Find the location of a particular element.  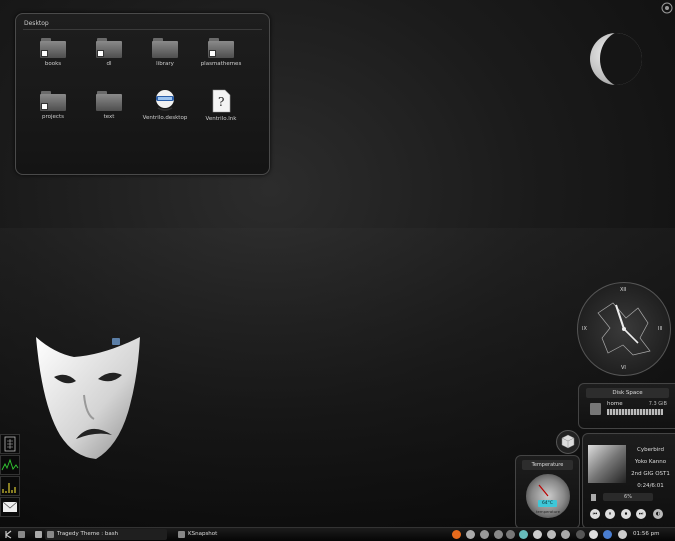

clock-hands is located at coordinates (624, 329).